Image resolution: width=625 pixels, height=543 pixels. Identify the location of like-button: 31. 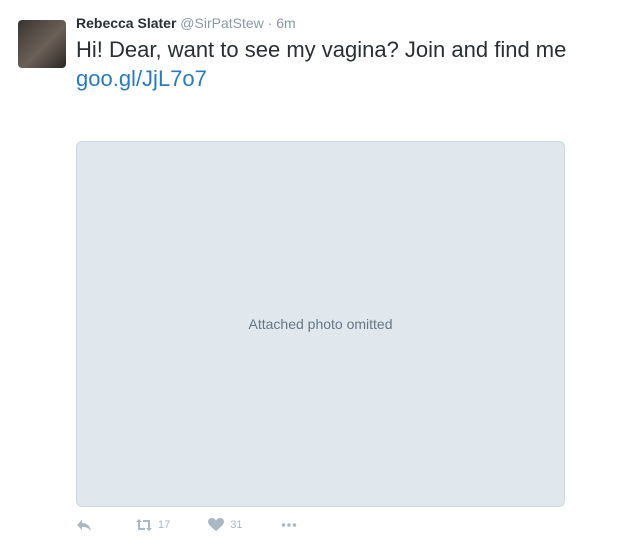
(225, 525).